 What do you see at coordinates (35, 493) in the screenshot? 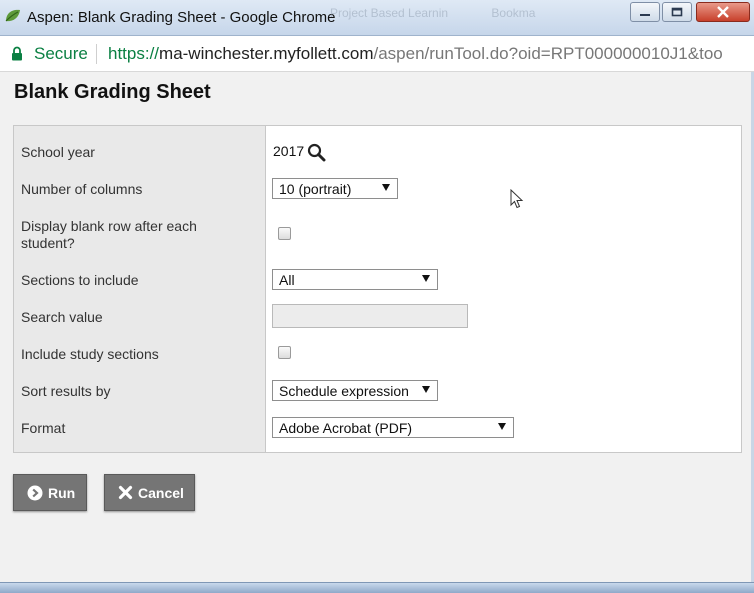
I see `play-circle-icon` at bounding box center [35, 493].